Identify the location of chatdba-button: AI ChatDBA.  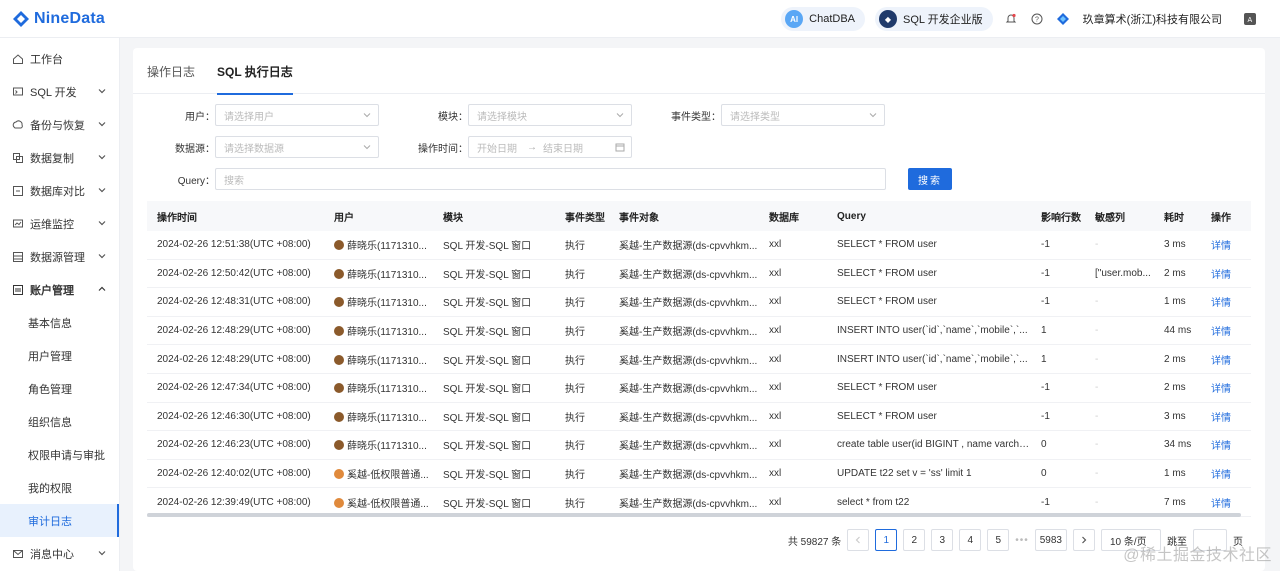
(823, 19).